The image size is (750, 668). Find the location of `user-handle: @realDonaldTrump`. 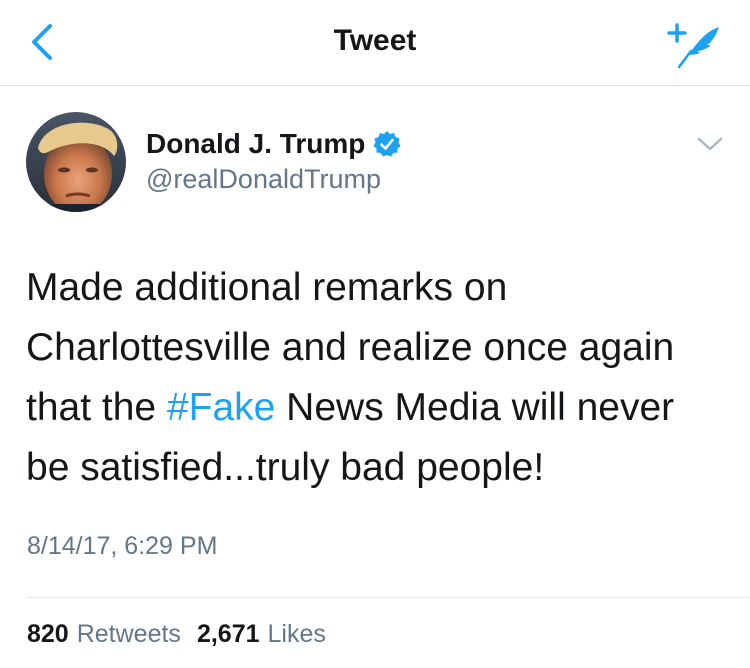

user-handle: @realDonaldTrump is located at coordinates (263, 179).